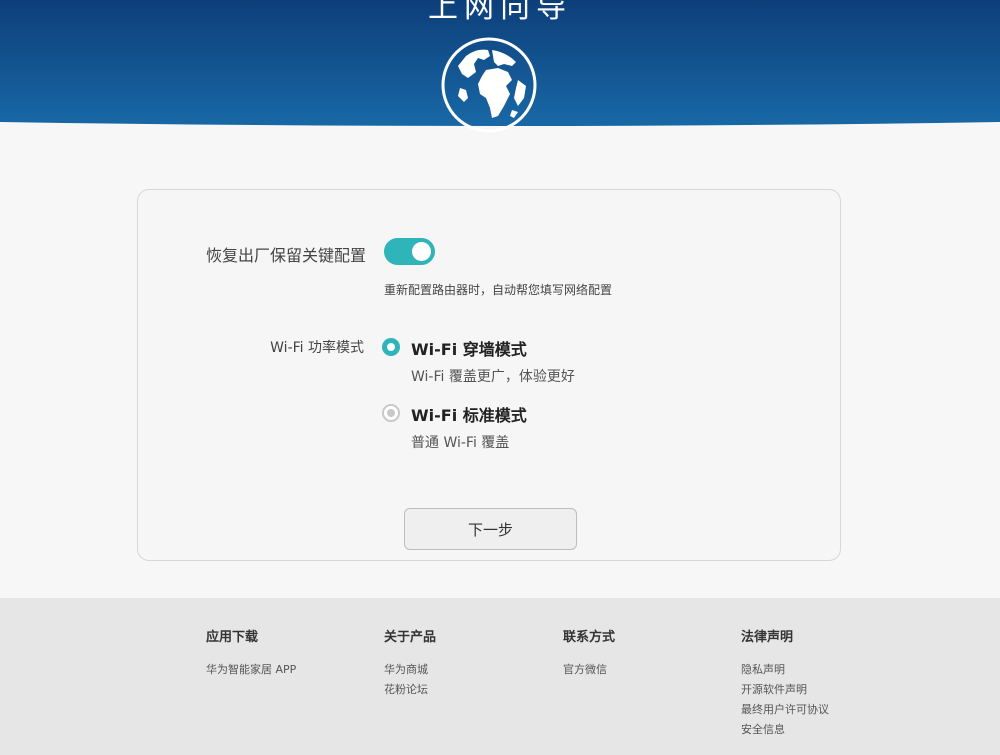  Describe the element at coordinates (285, 255) in the screenshot. I see `restore-label: 恢复出厂保留关键配置` at that location.